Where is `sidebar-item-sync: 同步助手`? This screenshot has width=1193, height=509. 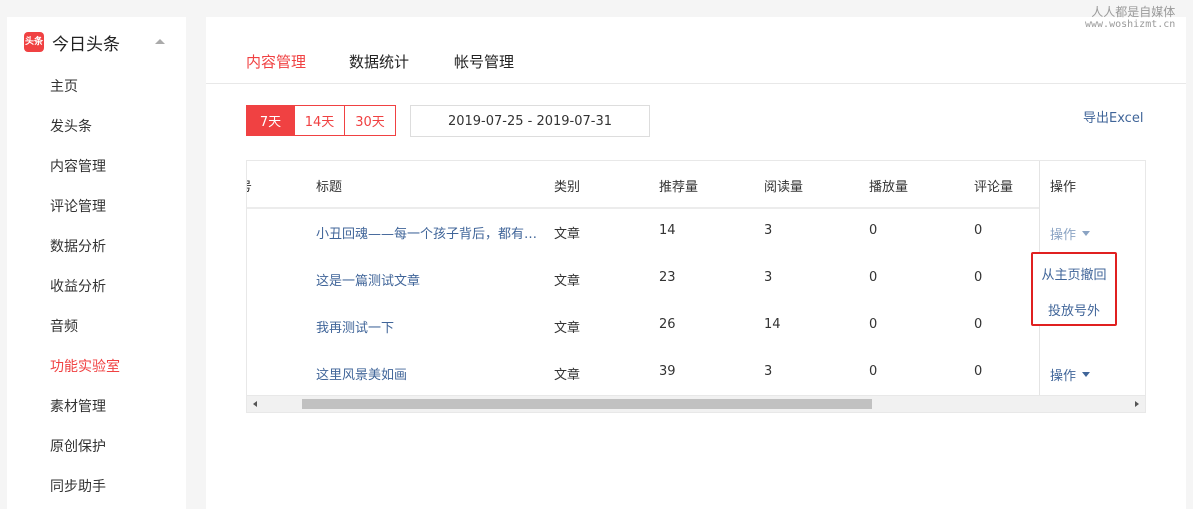
sidebar-item-sync: 同步助手 is located at coordinates (85, 493).